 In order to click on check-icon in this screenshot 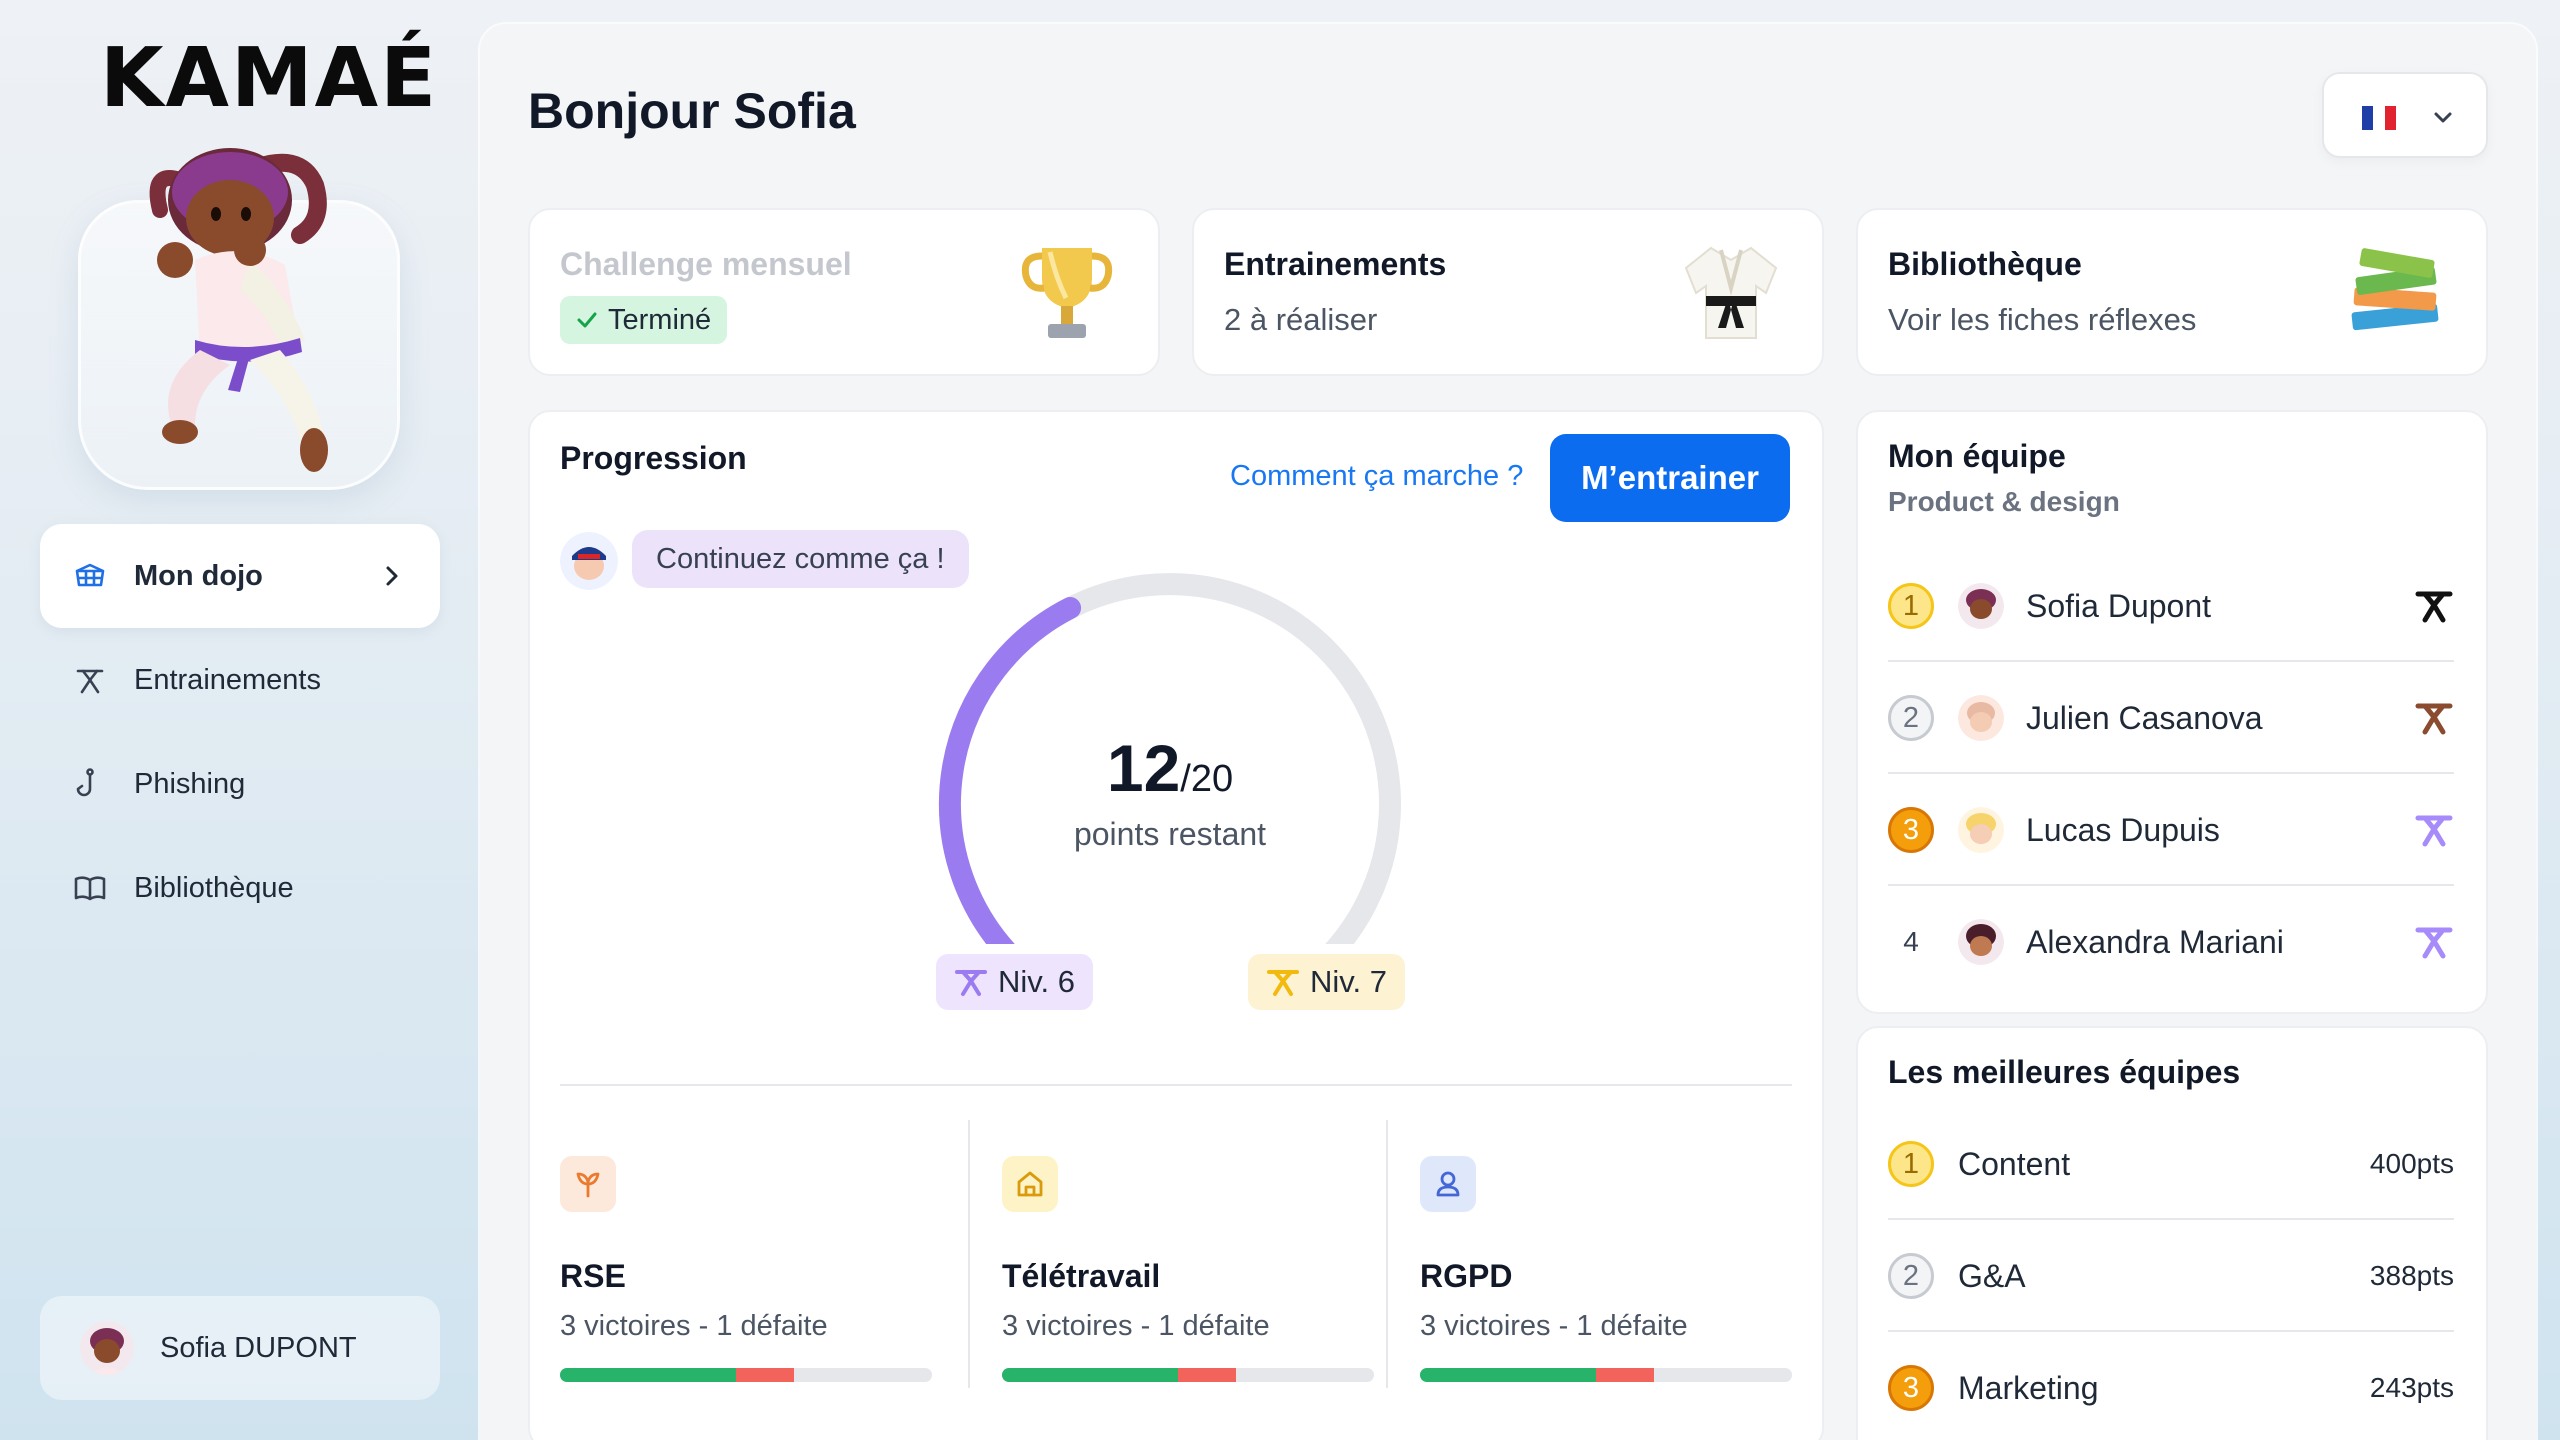, I will do `click(587, 320)`.